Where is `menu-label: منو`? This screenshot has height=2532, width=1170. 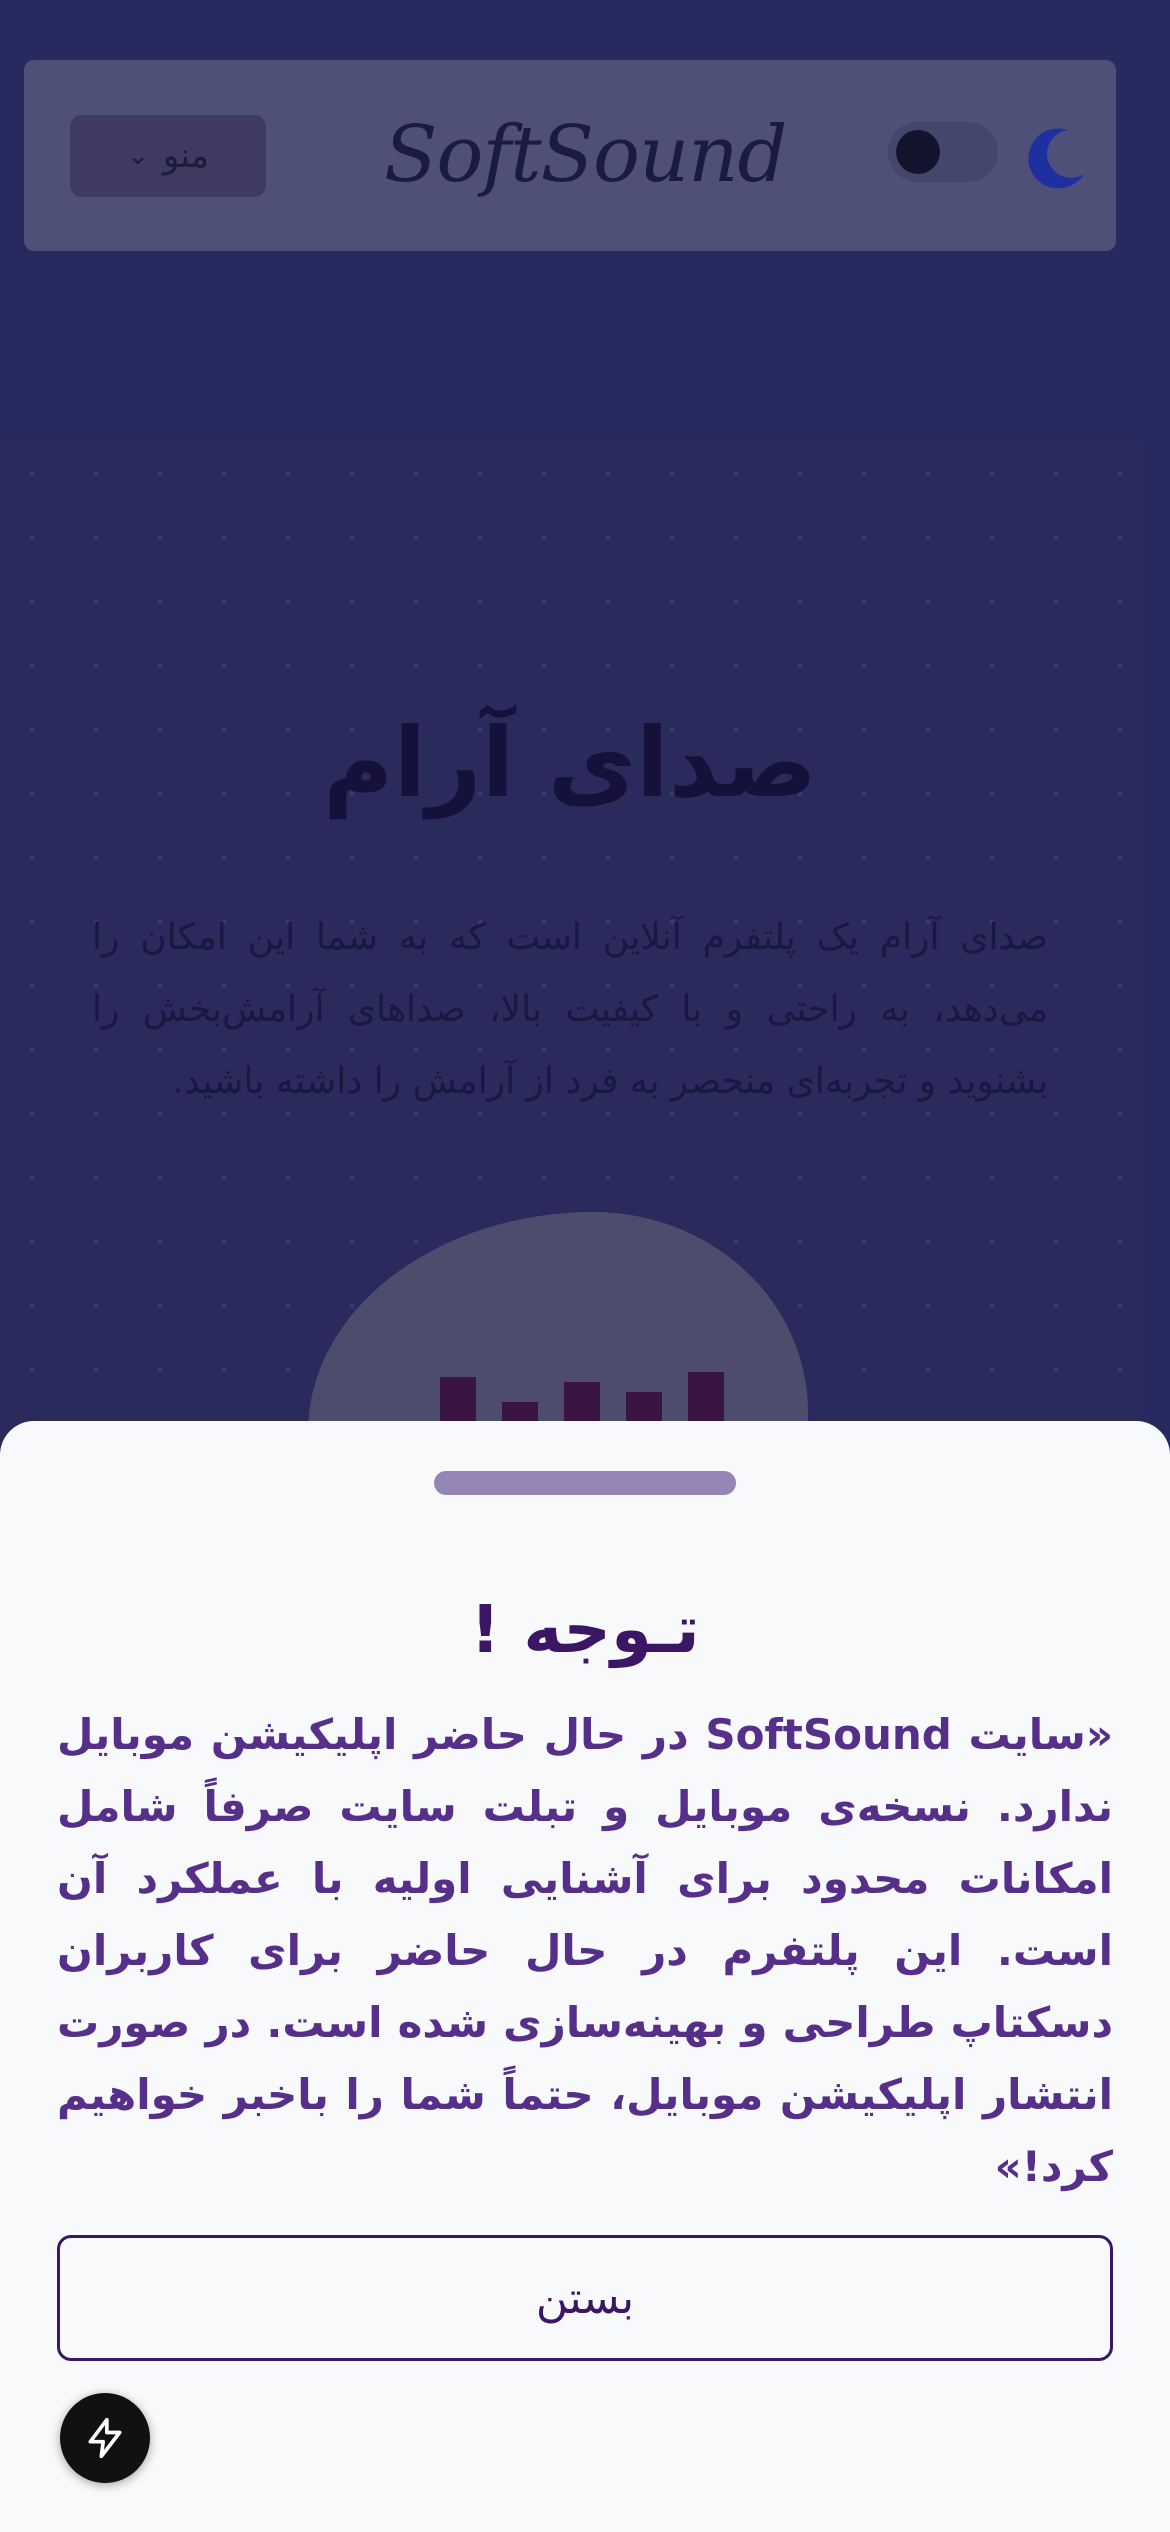
menu-label: منو is located at coordinates (185, 156).